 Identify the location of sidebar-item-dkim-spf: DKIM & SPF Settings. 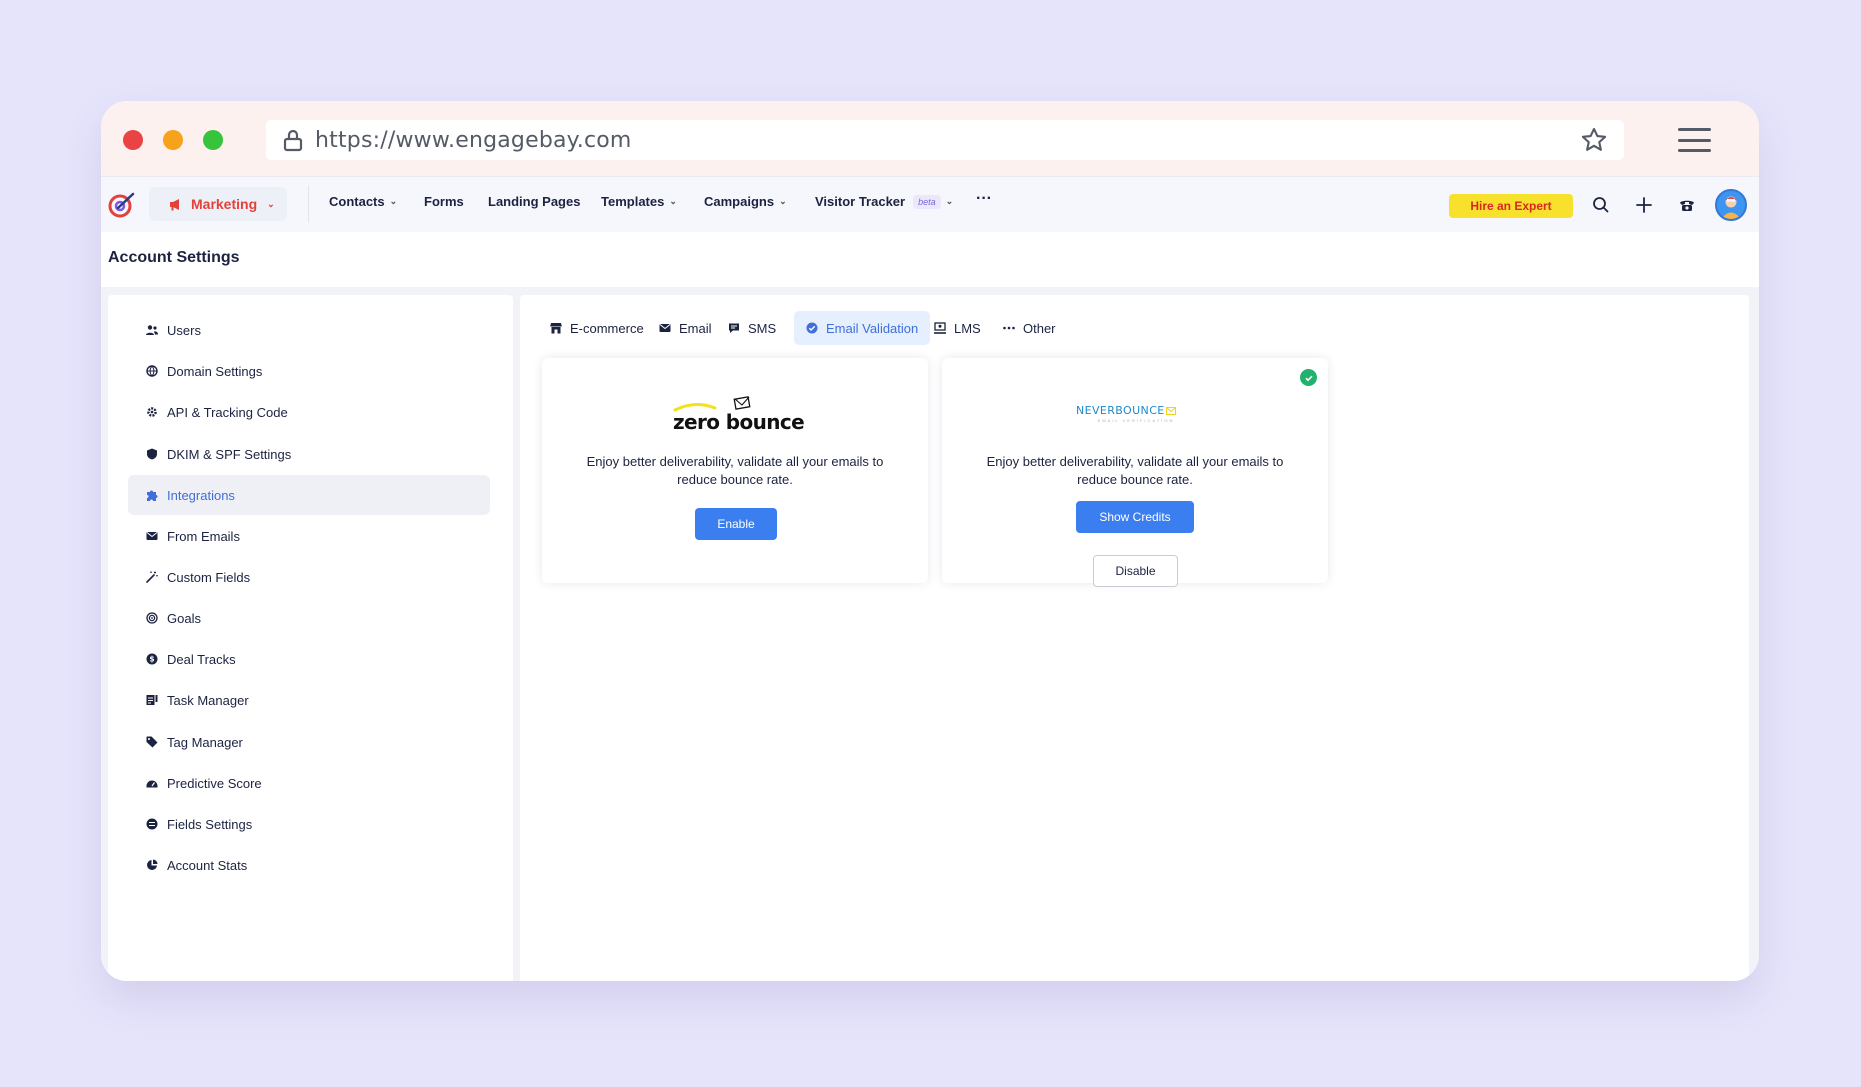
(309, 454).